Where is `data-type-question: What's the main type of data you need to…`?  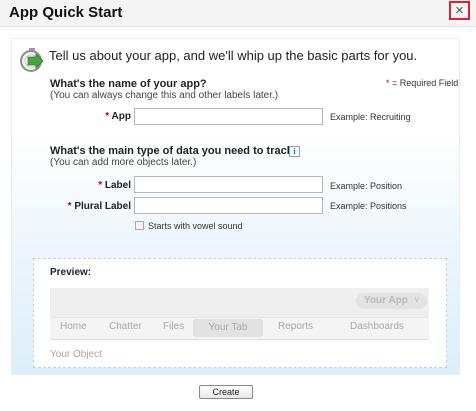
data-type-question: What's the main type of data you need to… is located at coordinates (175, 151).